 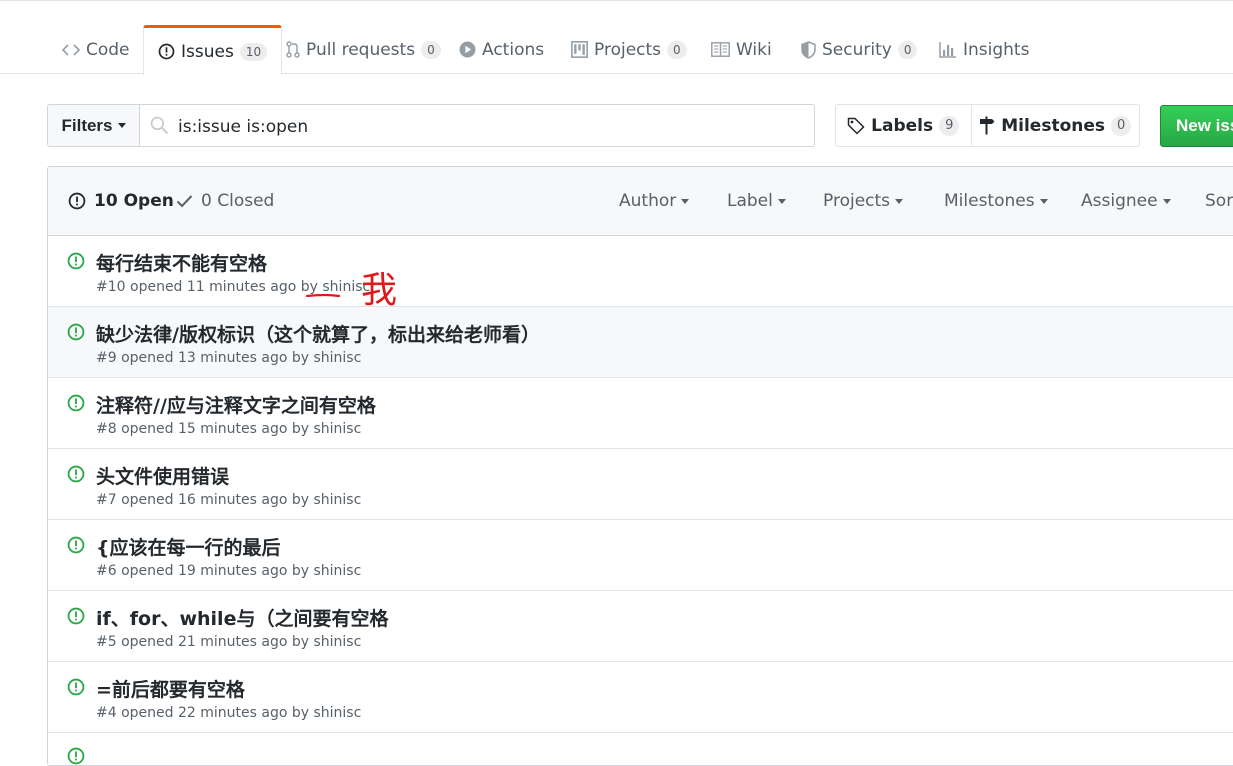 I want to click on check-icon, so click(x=184, y=201).